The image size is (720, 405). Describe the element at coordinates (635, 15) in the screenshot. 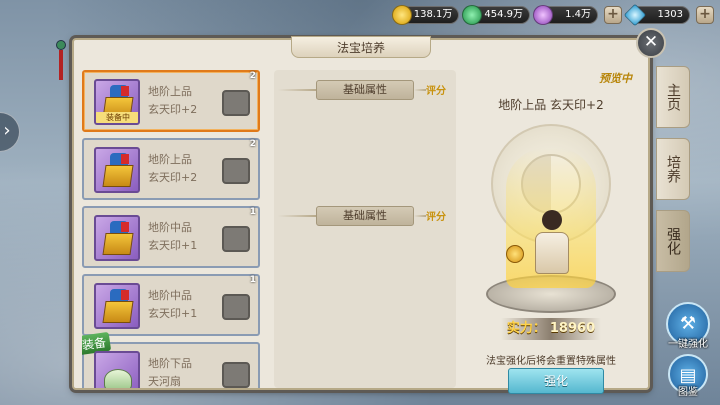

I see `diamond-icon` at that location.